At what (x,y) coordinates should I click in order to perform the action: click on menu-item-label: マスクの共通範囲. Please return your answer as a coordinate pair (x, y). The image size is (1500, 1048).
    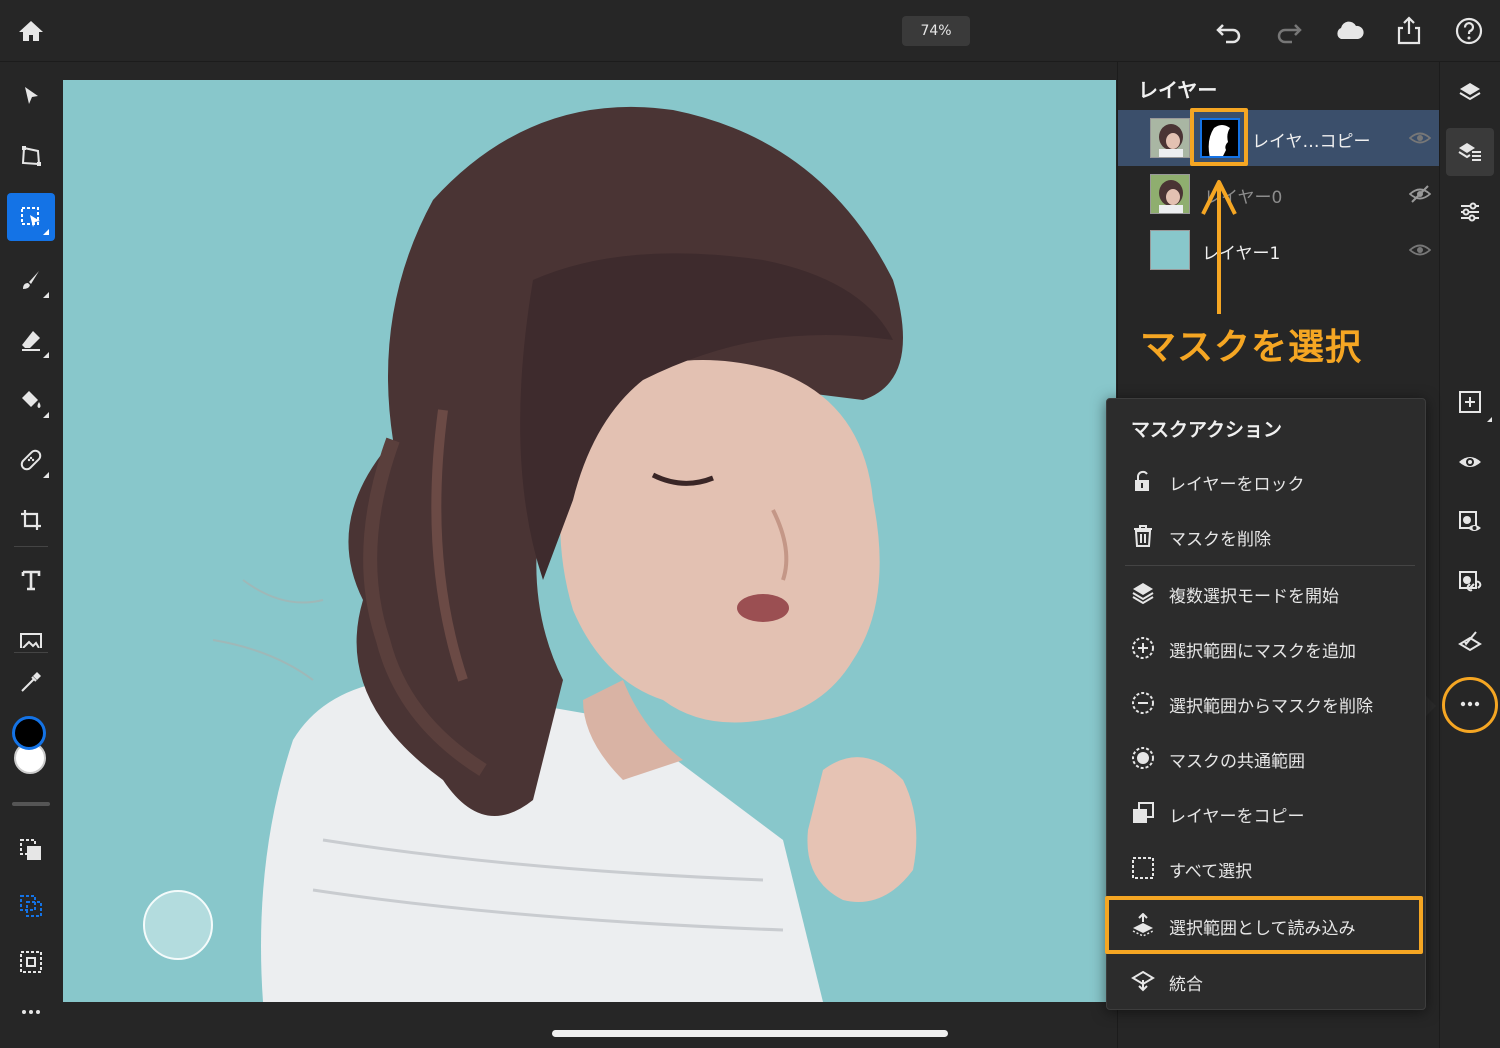
    Looking at the image, I should click on (1237, 762).